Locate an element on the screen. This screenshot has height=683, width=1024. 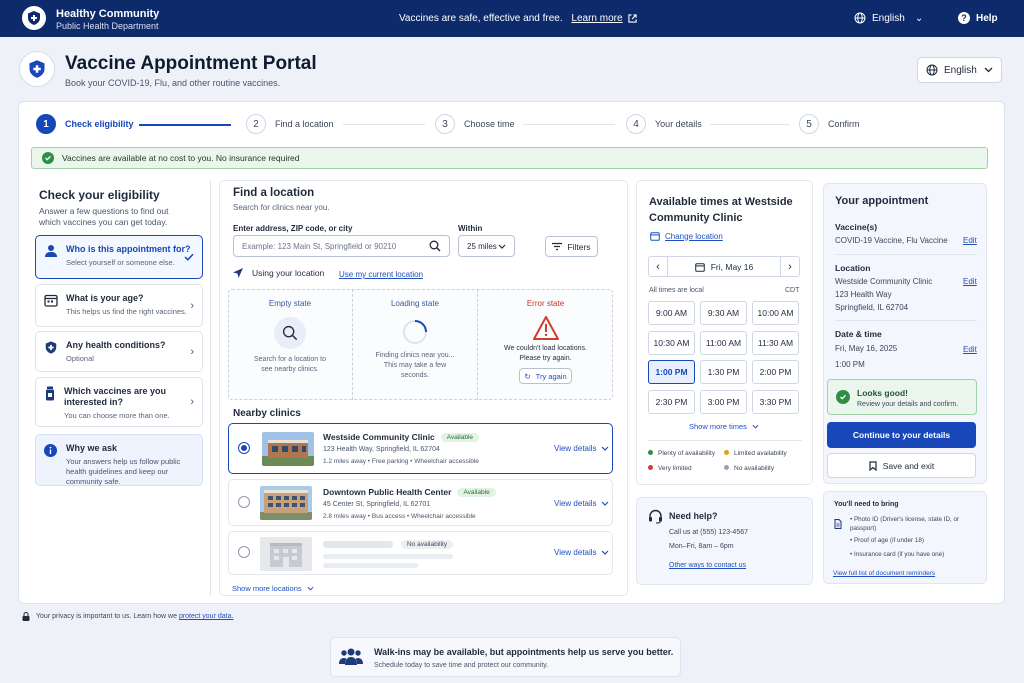
time-slot: 2:30 PM is located at coordinates (671, 402).